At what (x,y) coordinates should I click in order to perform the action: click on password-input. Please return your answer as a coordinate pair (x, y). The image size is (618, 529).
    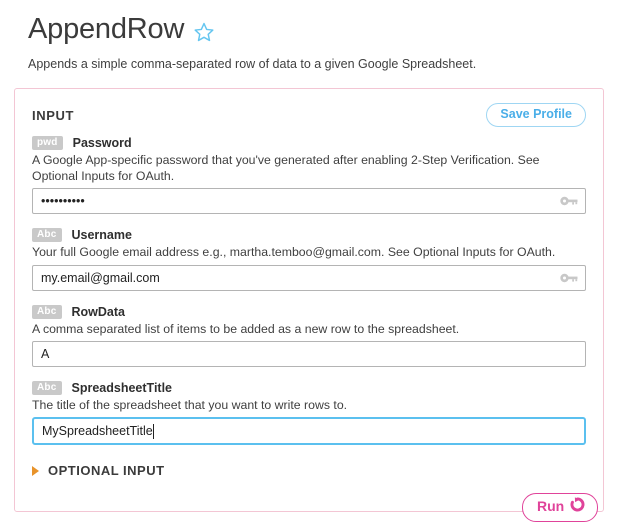
    Looking at the image, I should click on (309, 201).